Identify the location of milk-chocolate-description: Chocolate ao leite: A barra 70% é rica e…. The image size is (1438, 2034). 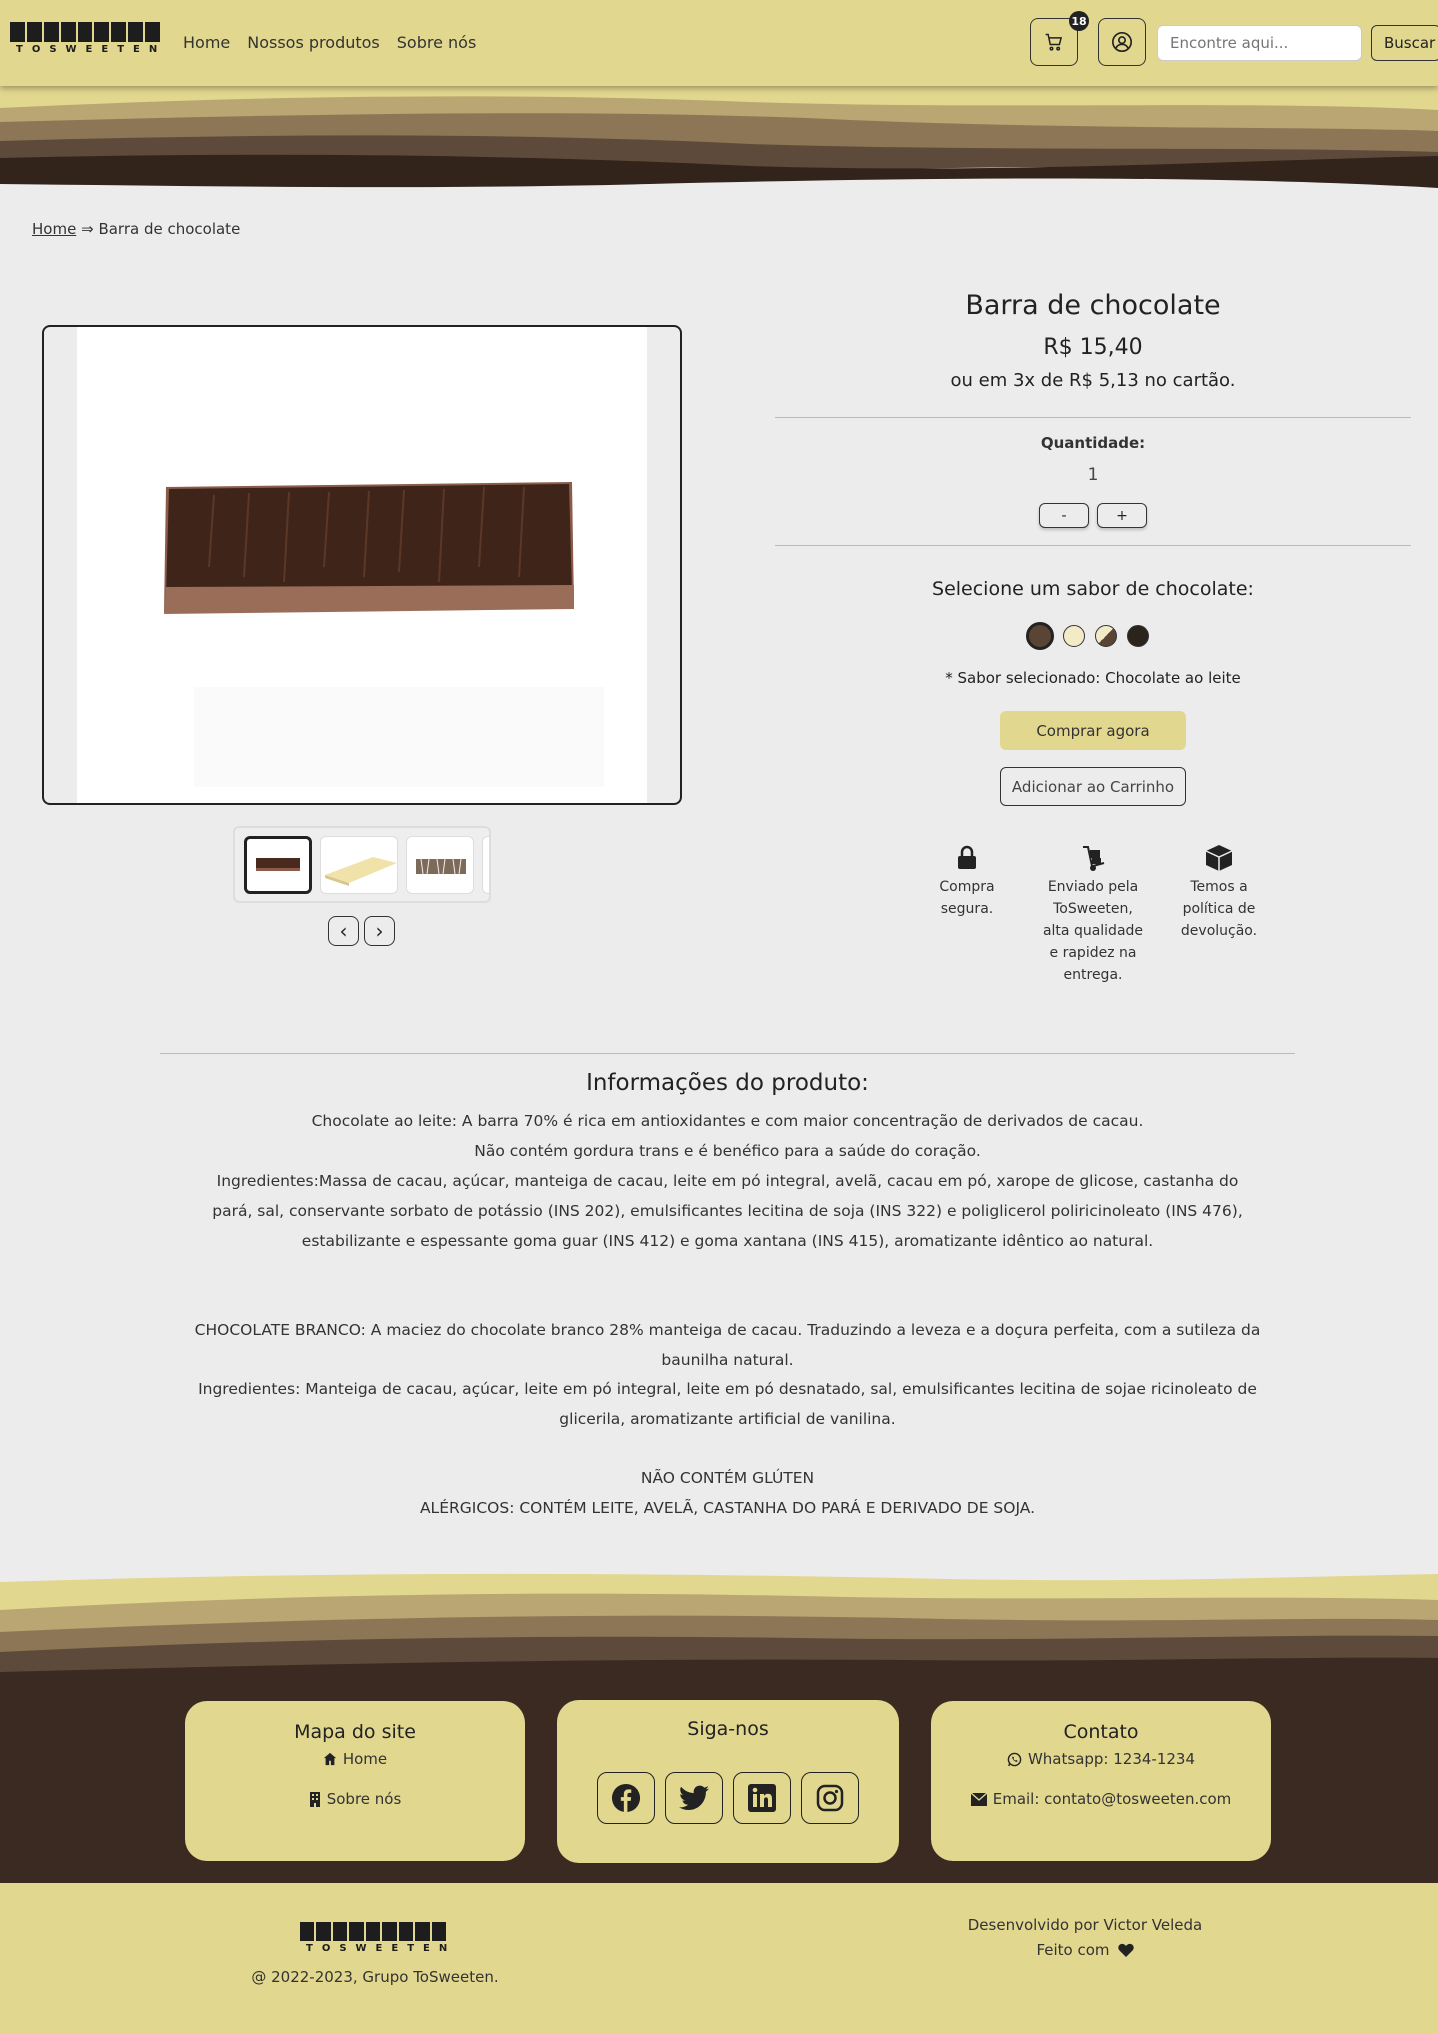
(727, 1121).